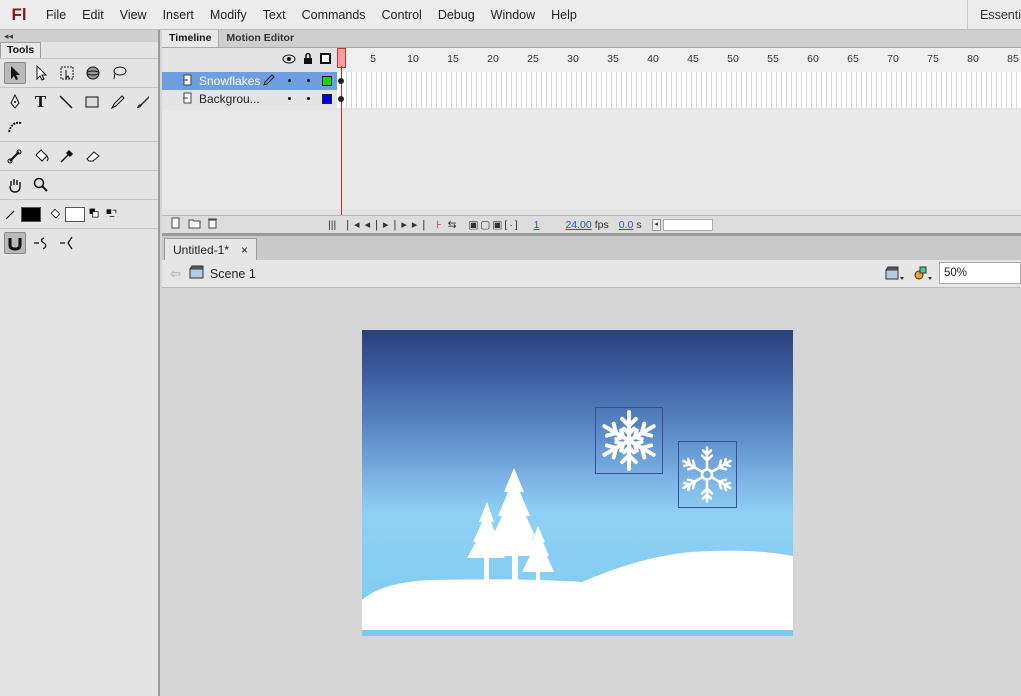 Image resolution: width=1021 pixels, height=696 pixels. Describe the element at coordinates (21, 50) in the screenshot. I see `tools-title: Tools` at that location.